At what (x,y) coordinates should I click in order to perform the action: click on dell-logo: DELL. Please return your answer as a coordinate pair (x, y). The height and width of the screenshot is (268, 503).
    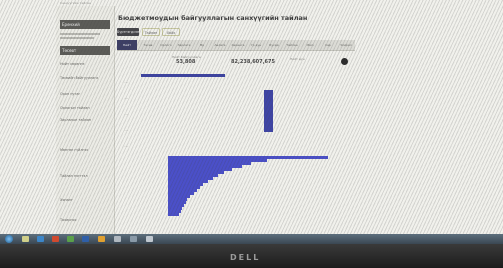
    Looking at the image, I should click on (245, 257).